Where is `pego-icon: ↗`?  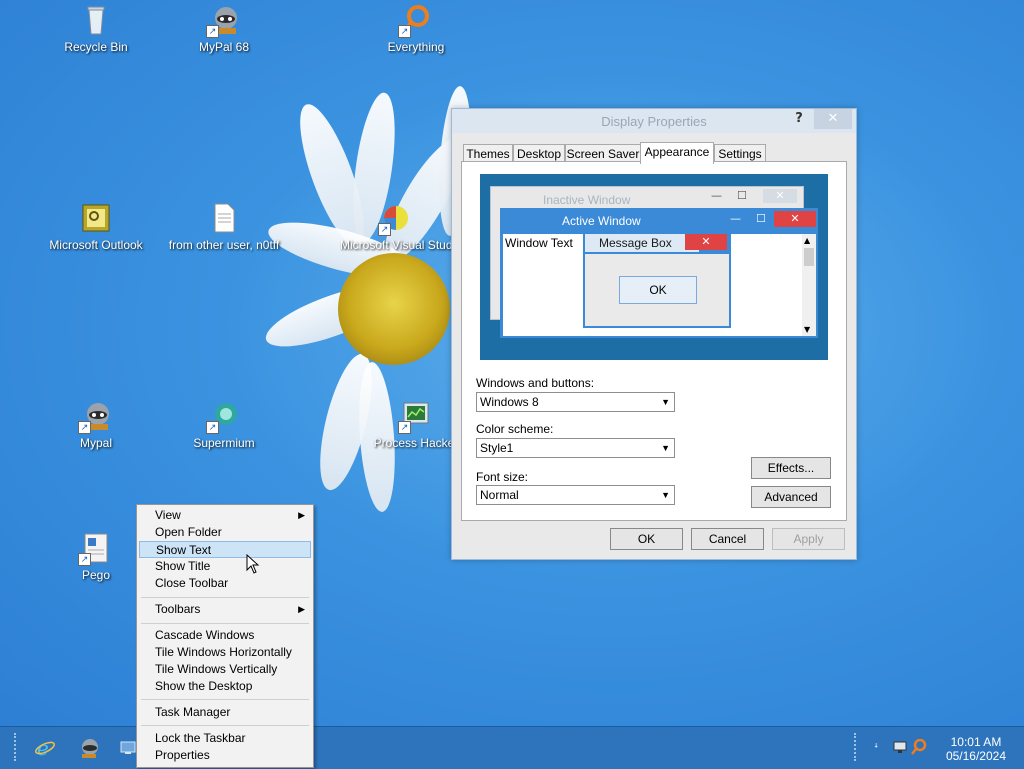
pego-icon: ↗ is located at coordinates (95, 549).